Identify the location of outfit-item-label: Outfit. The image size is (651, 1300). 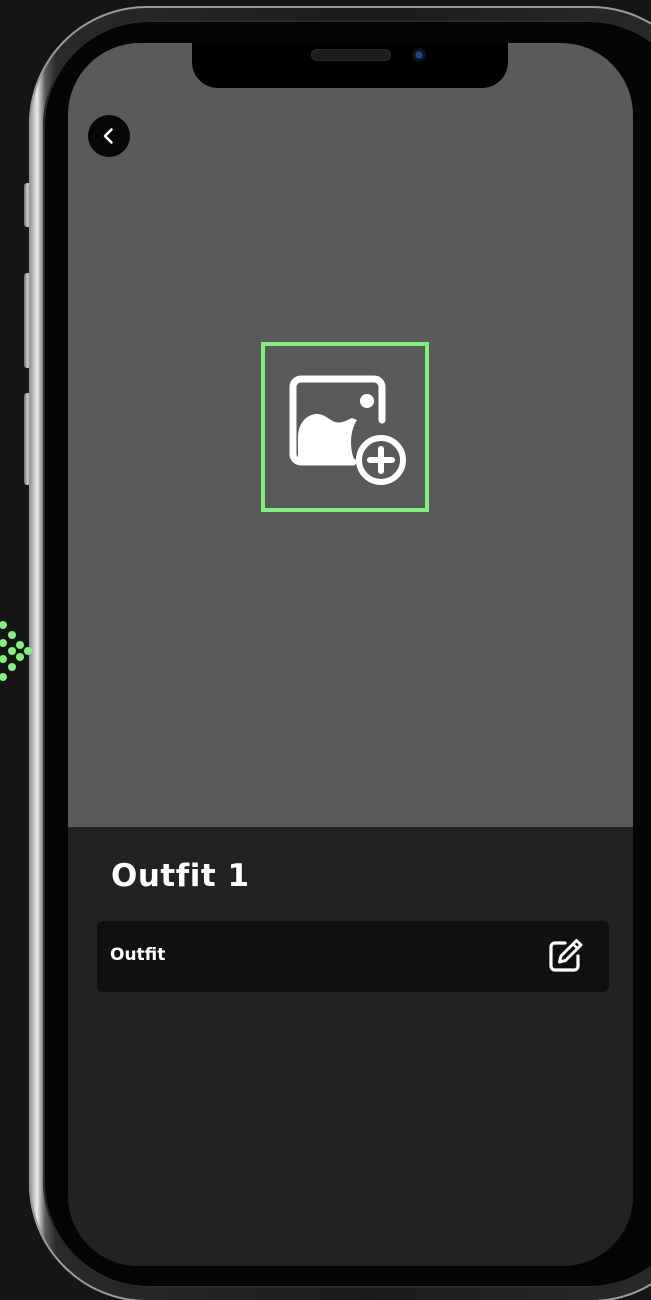
(138, 955).